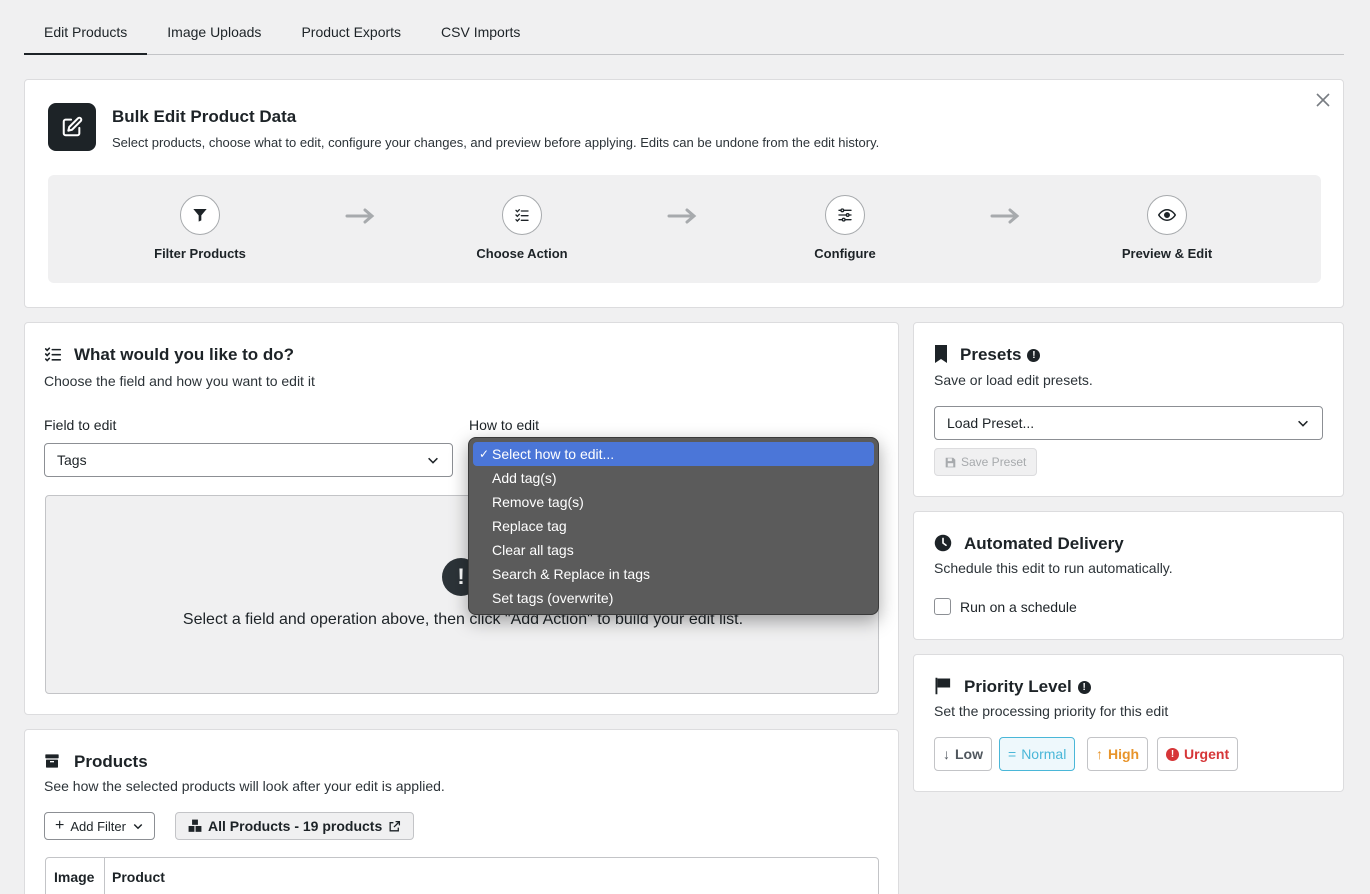 This screenshot has height=894, width=1370. Describe the element at coordinates (1172, 754) in the screenshot. I see `alert-circle-icon: !` at that location.